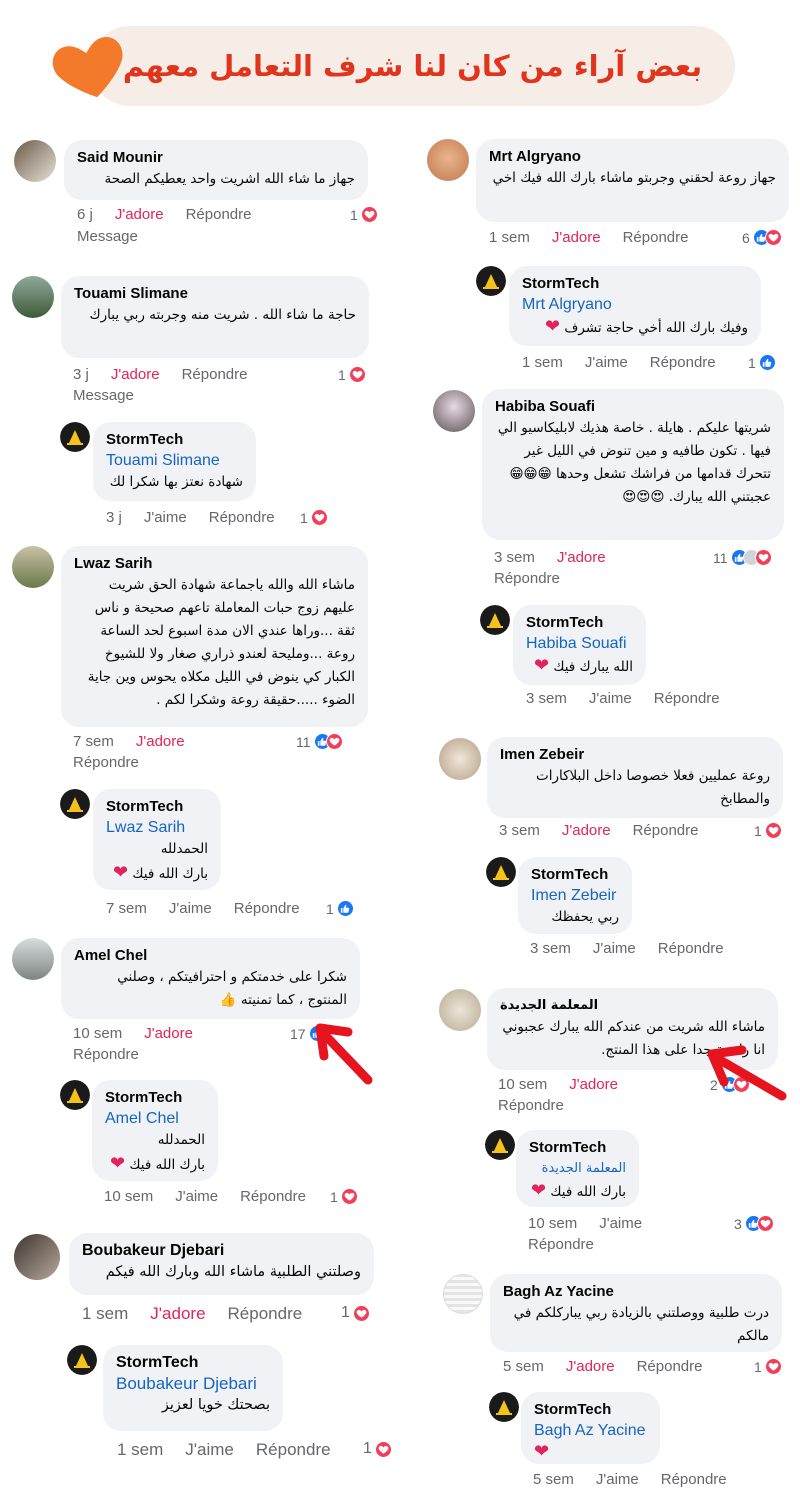  Describe the element at coordinates (636, 1292) in the screenshot. I see `commenter-name: Bagh Az Yacine` at that location.